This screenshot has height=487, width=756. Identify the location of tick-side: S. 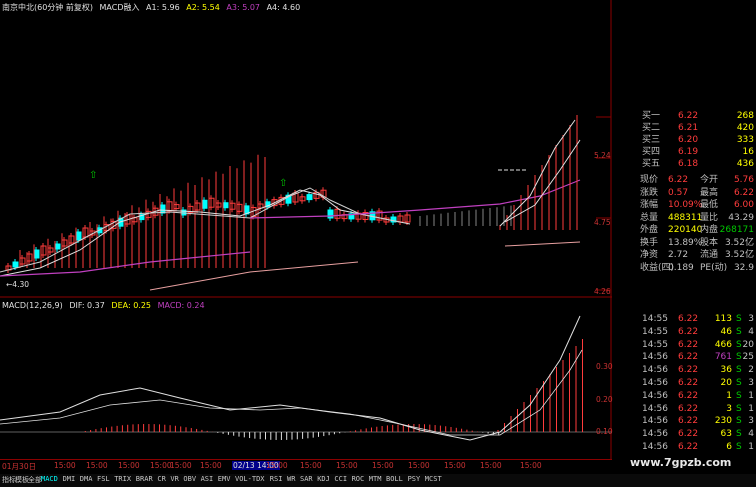
(739, 370).